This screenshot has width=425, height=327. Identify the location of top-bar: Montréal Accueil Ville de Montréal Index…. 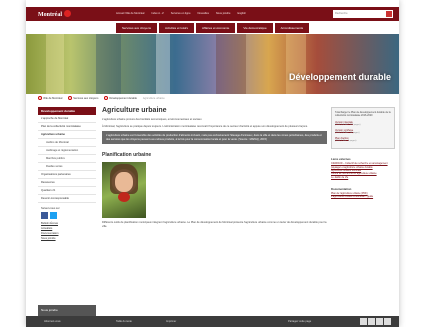
(212, 14).